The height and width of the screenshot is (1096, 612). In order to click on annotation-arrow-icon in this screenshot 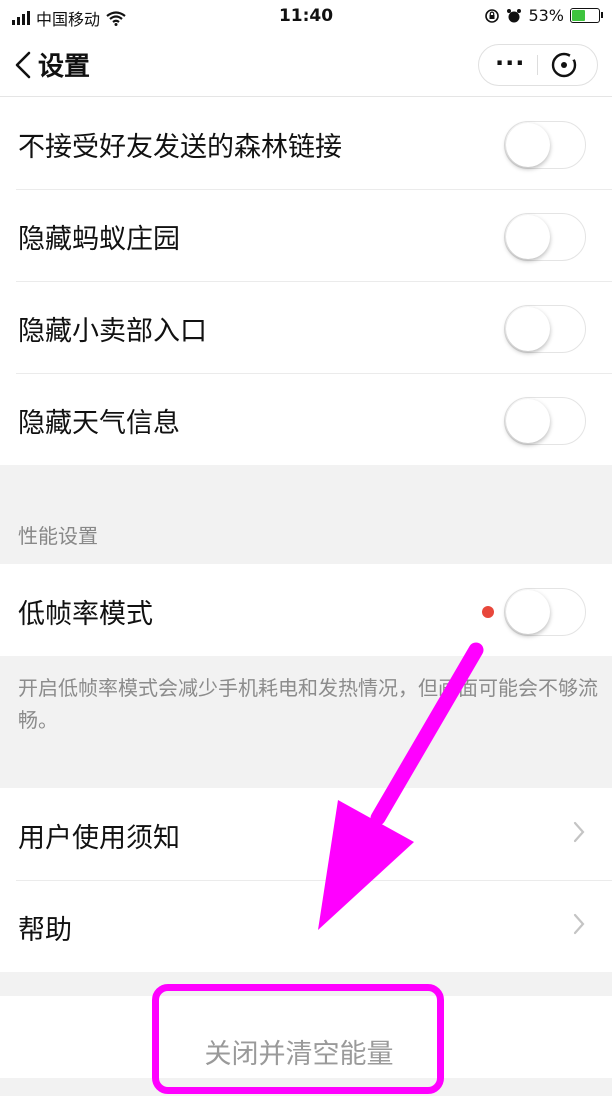, I will do `click(401, 786)`.